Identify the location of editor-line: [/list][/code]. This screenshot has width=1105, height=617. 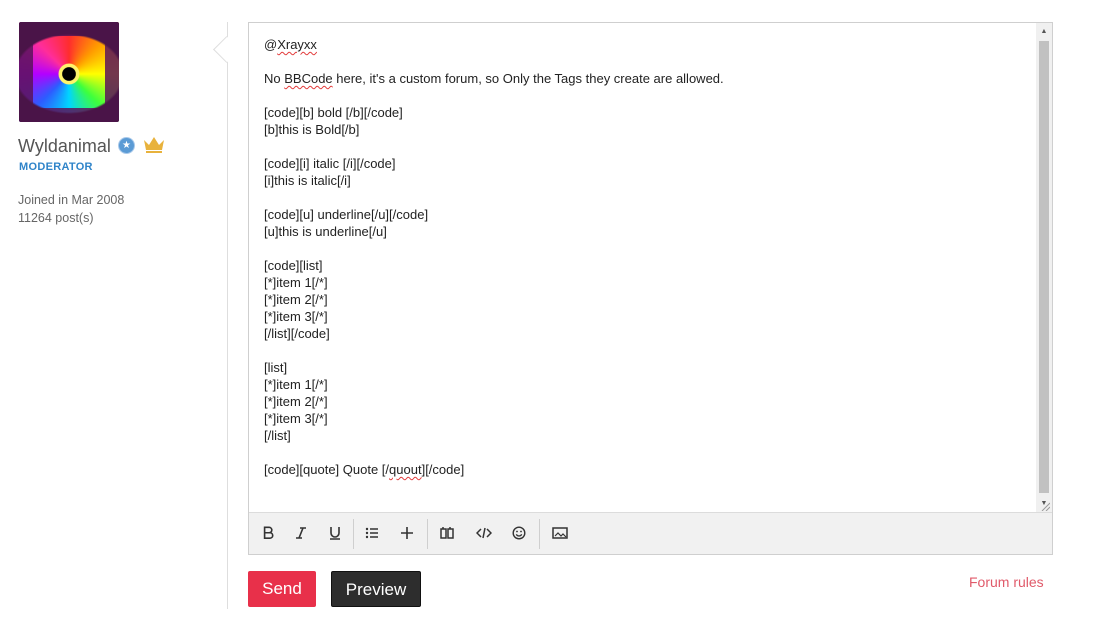
(297, 333).